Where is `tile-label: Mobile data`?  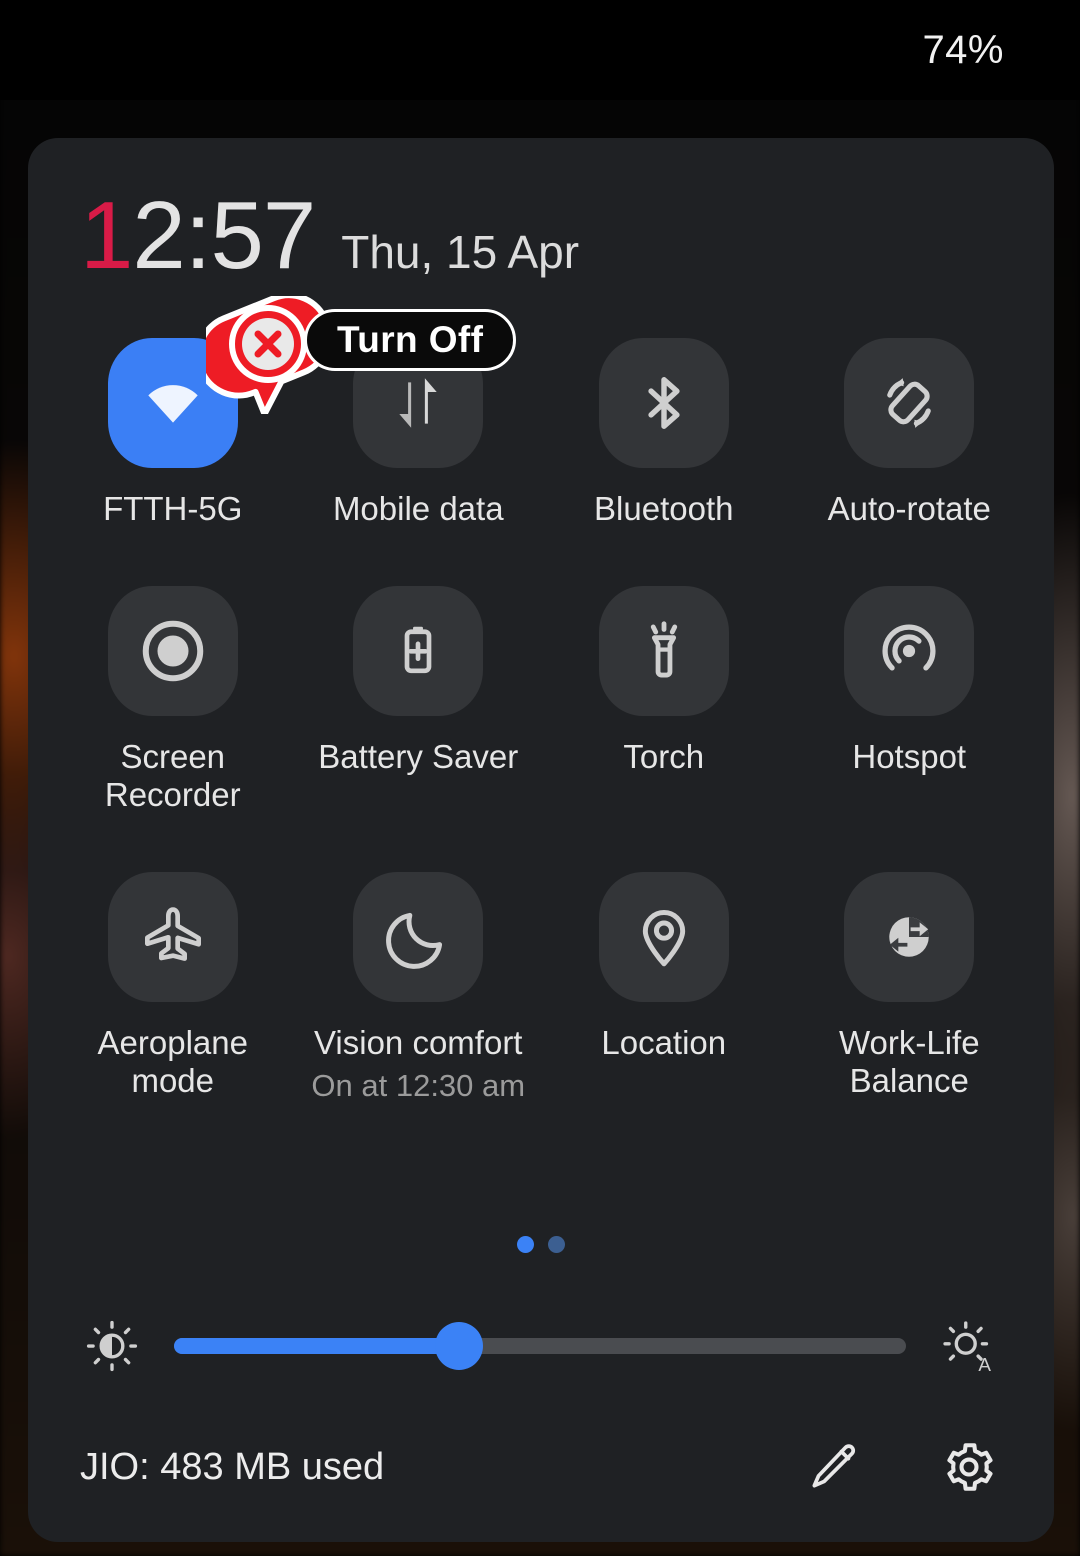 tile-label: Mobile data is located at coordinates (418, 508).